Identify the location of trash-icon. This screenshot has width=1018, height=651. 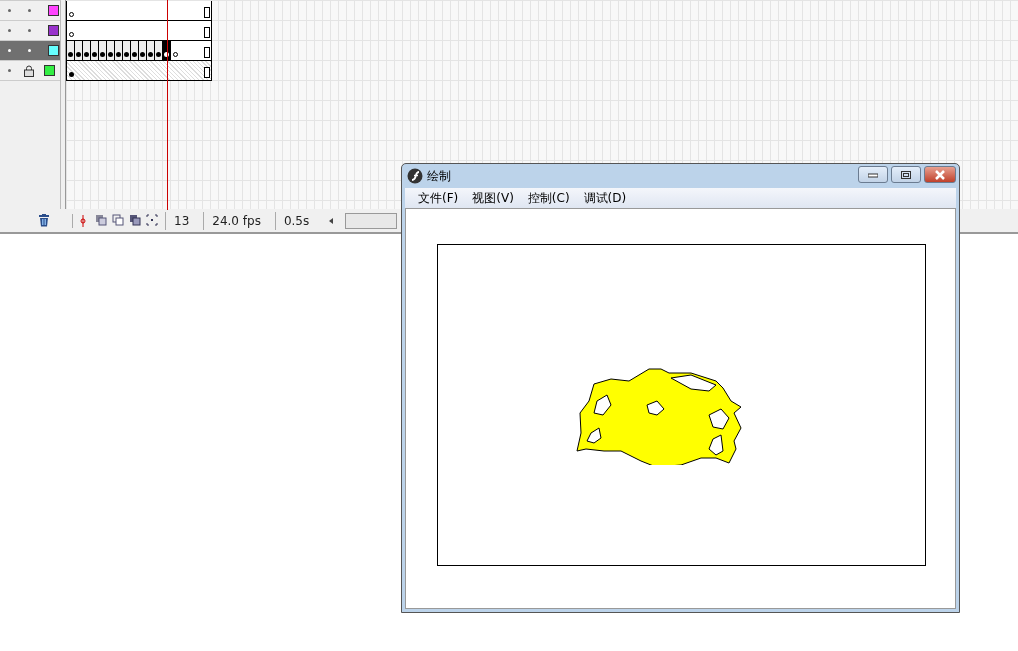
(44, 220).